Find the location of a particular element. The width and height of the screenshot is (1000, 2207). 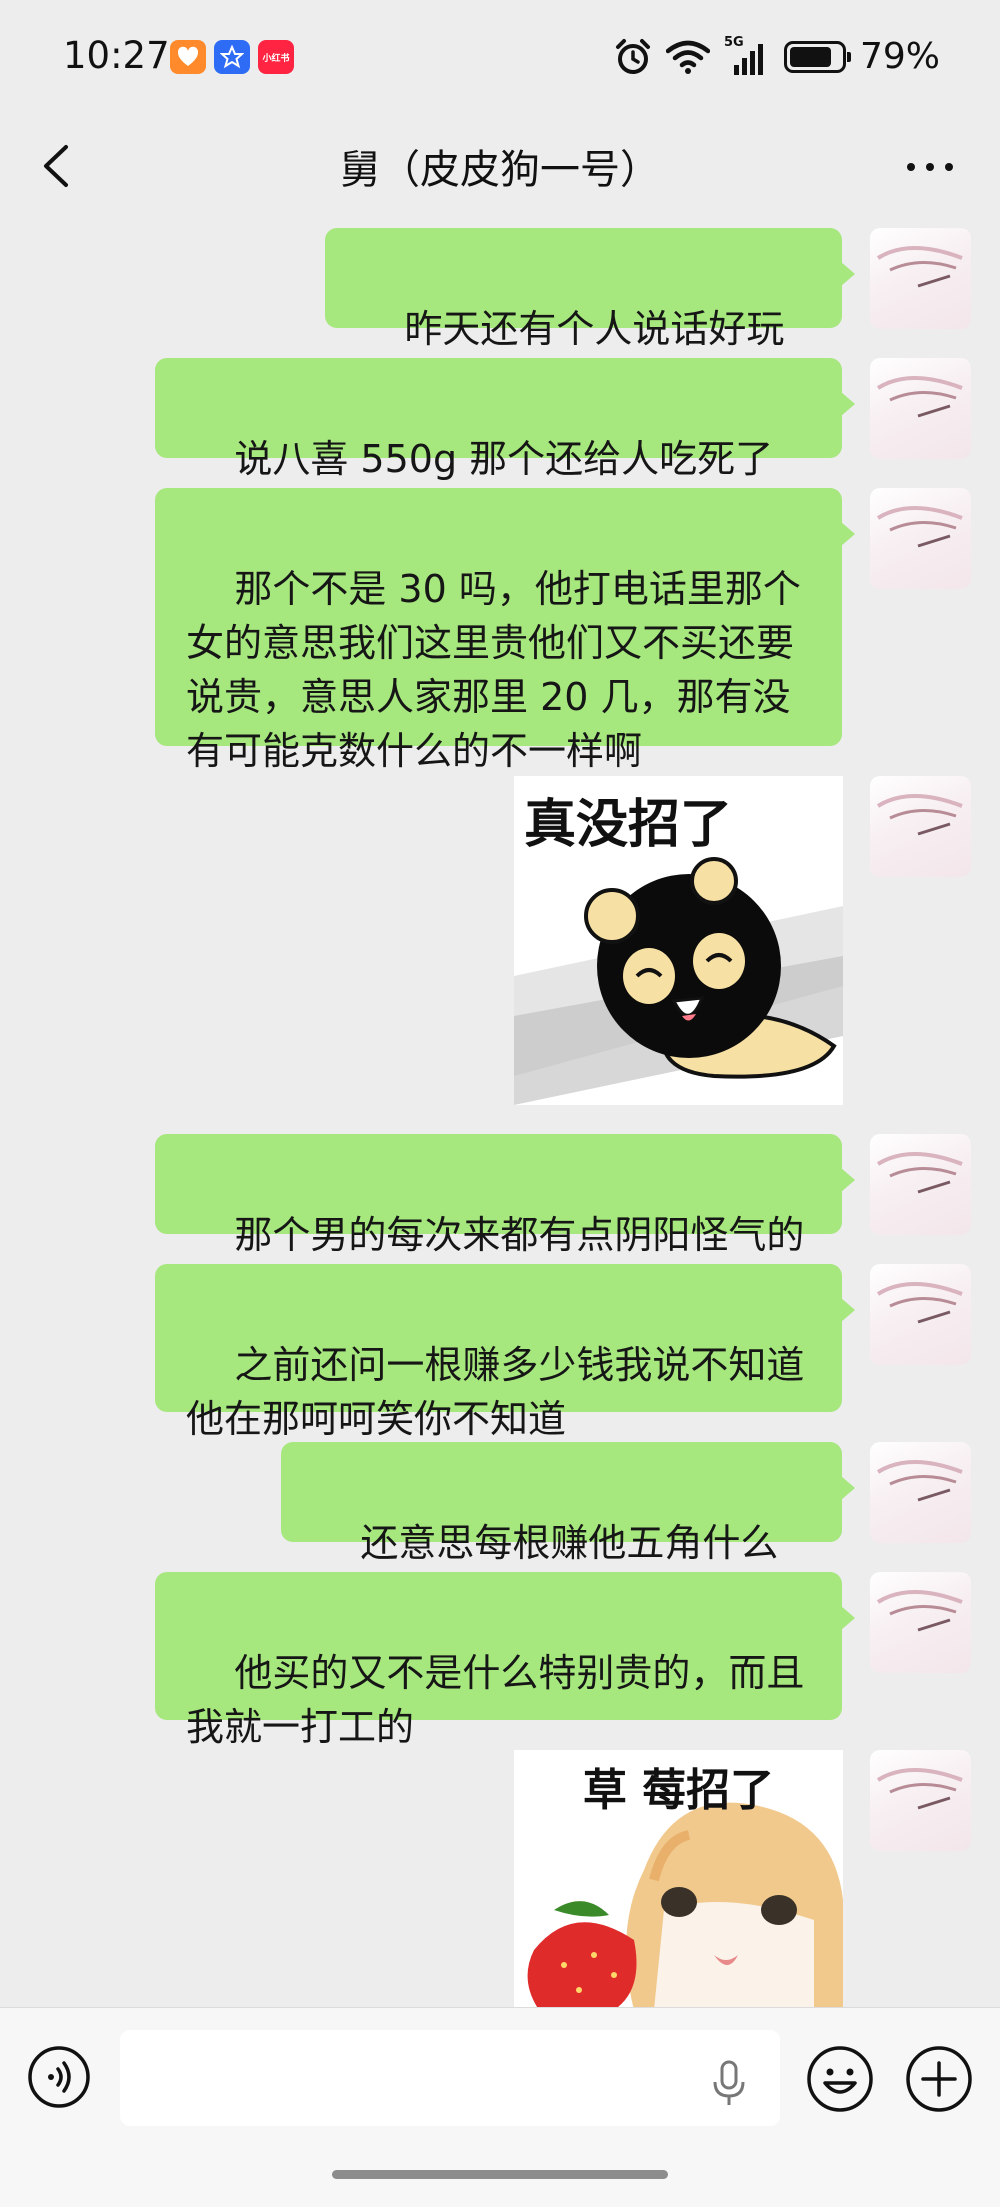

home-indicator is located at coordinates (500, 2174).